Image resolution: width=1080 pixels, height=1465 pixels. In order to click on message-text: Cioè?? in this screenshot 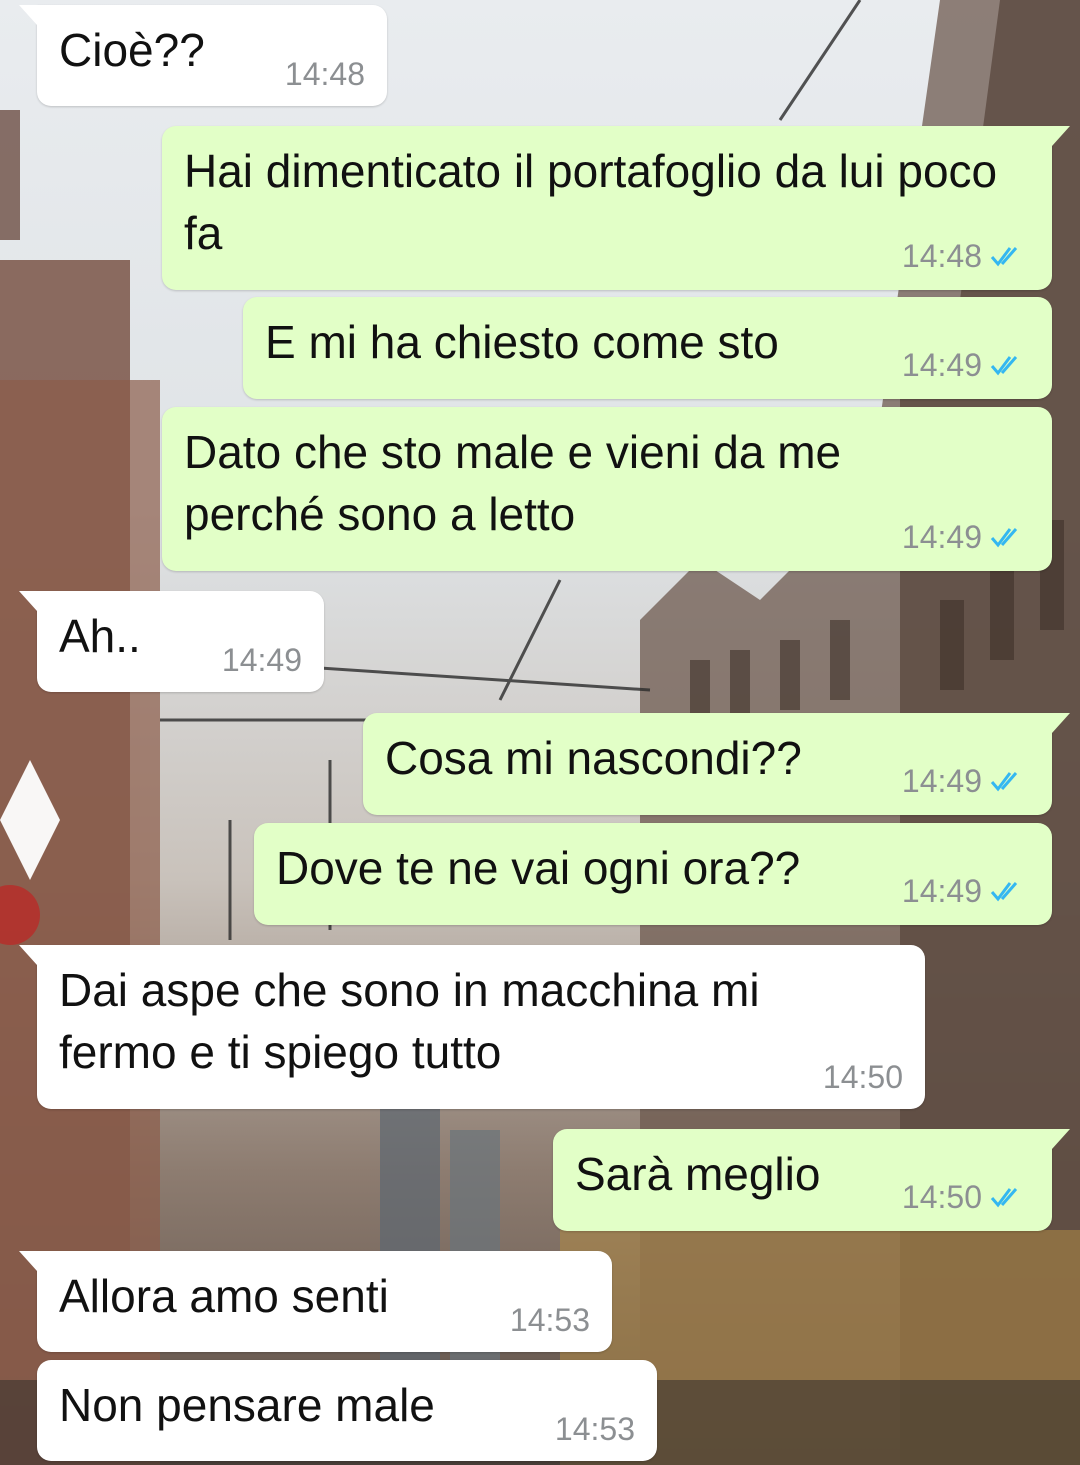, I will do `click(132, 50)`.